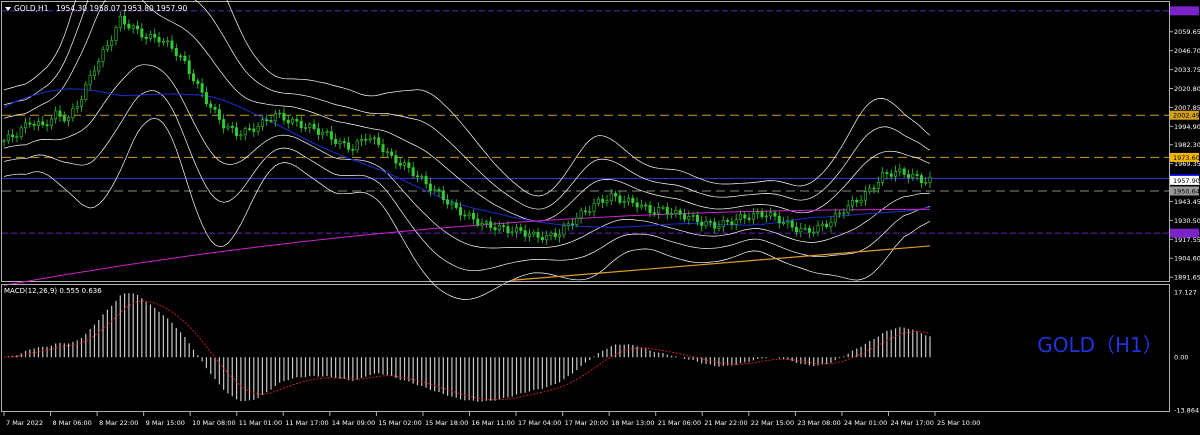 Image resolution: width=1200 pixels, height=435 pixels. I want to click on time-tick-label: 17 Mar 04:00, so click(539, 423).